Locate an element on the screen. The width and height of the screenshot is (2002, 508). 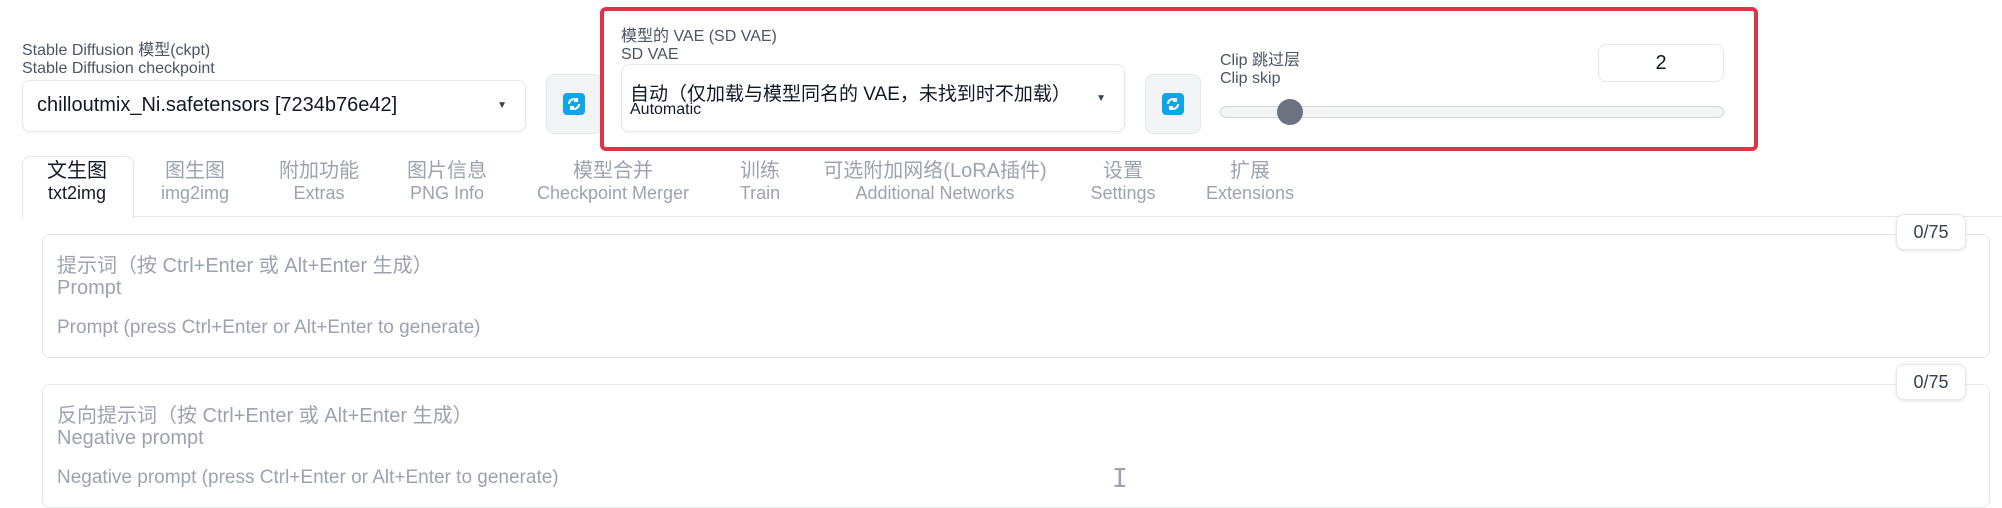
negative-prompt-token-counter: 0/75 is located at coordinates (1931, 382).